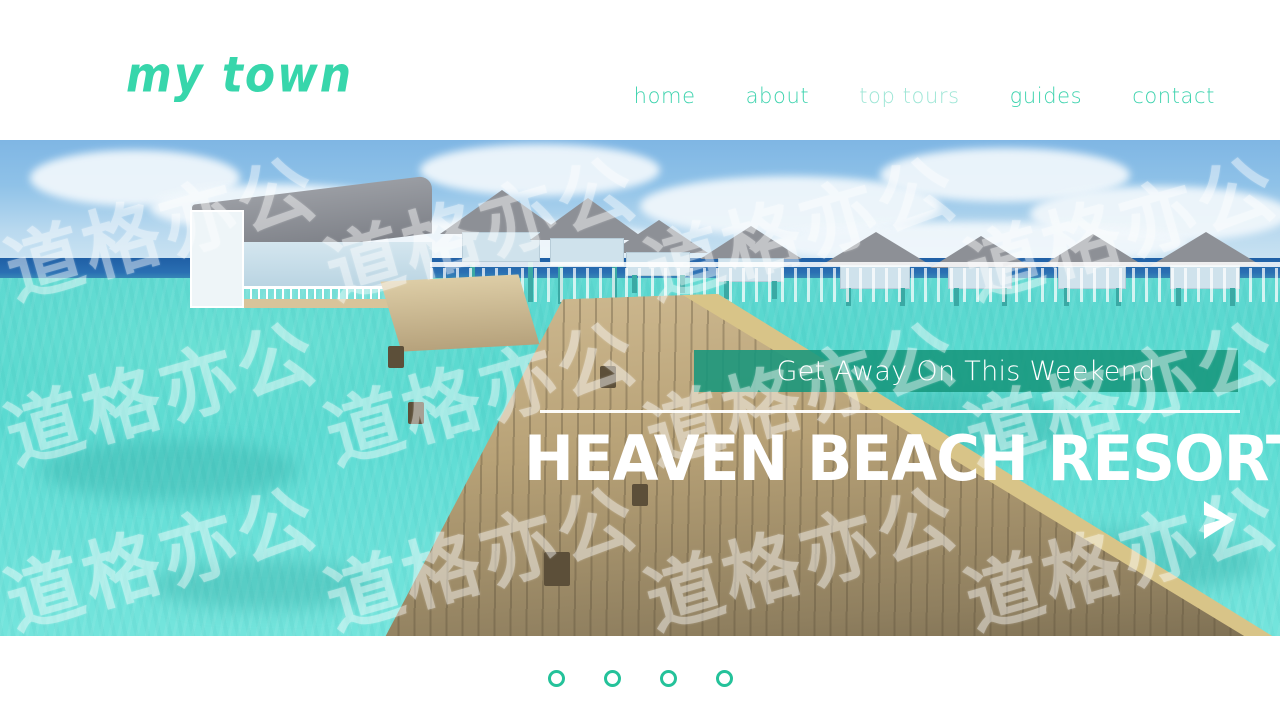 The image size is (1280, 720). I want to click on hero-tagline-banner: Get Away On This Weekend, so click(966, 371).